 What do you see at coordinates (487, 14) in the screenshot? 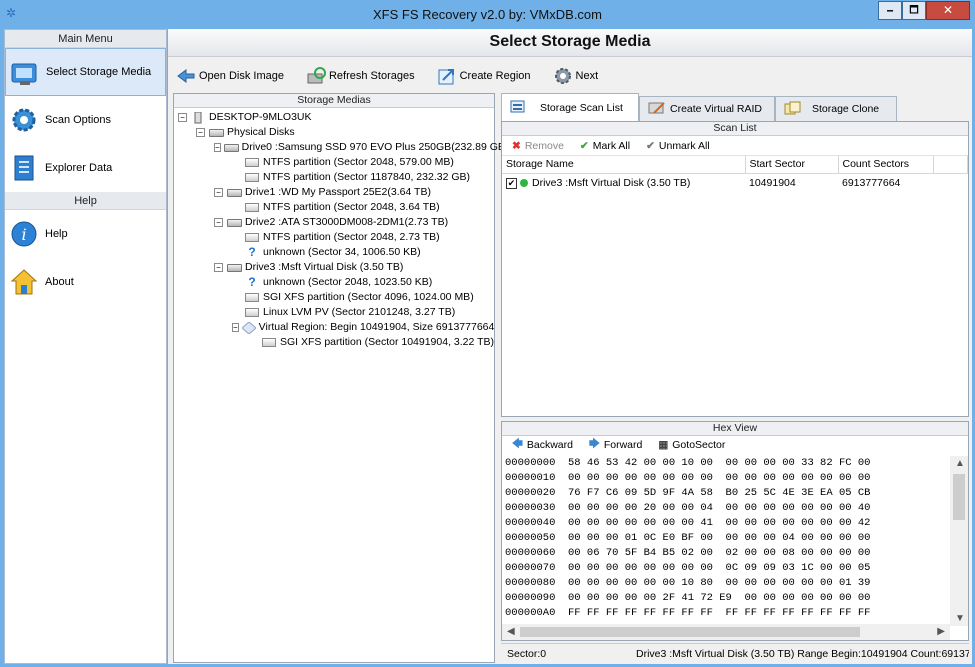
I see `window-title: XFS FS Recovery v2.0 by: VMxDB.com` at bounding box center [487, 14].